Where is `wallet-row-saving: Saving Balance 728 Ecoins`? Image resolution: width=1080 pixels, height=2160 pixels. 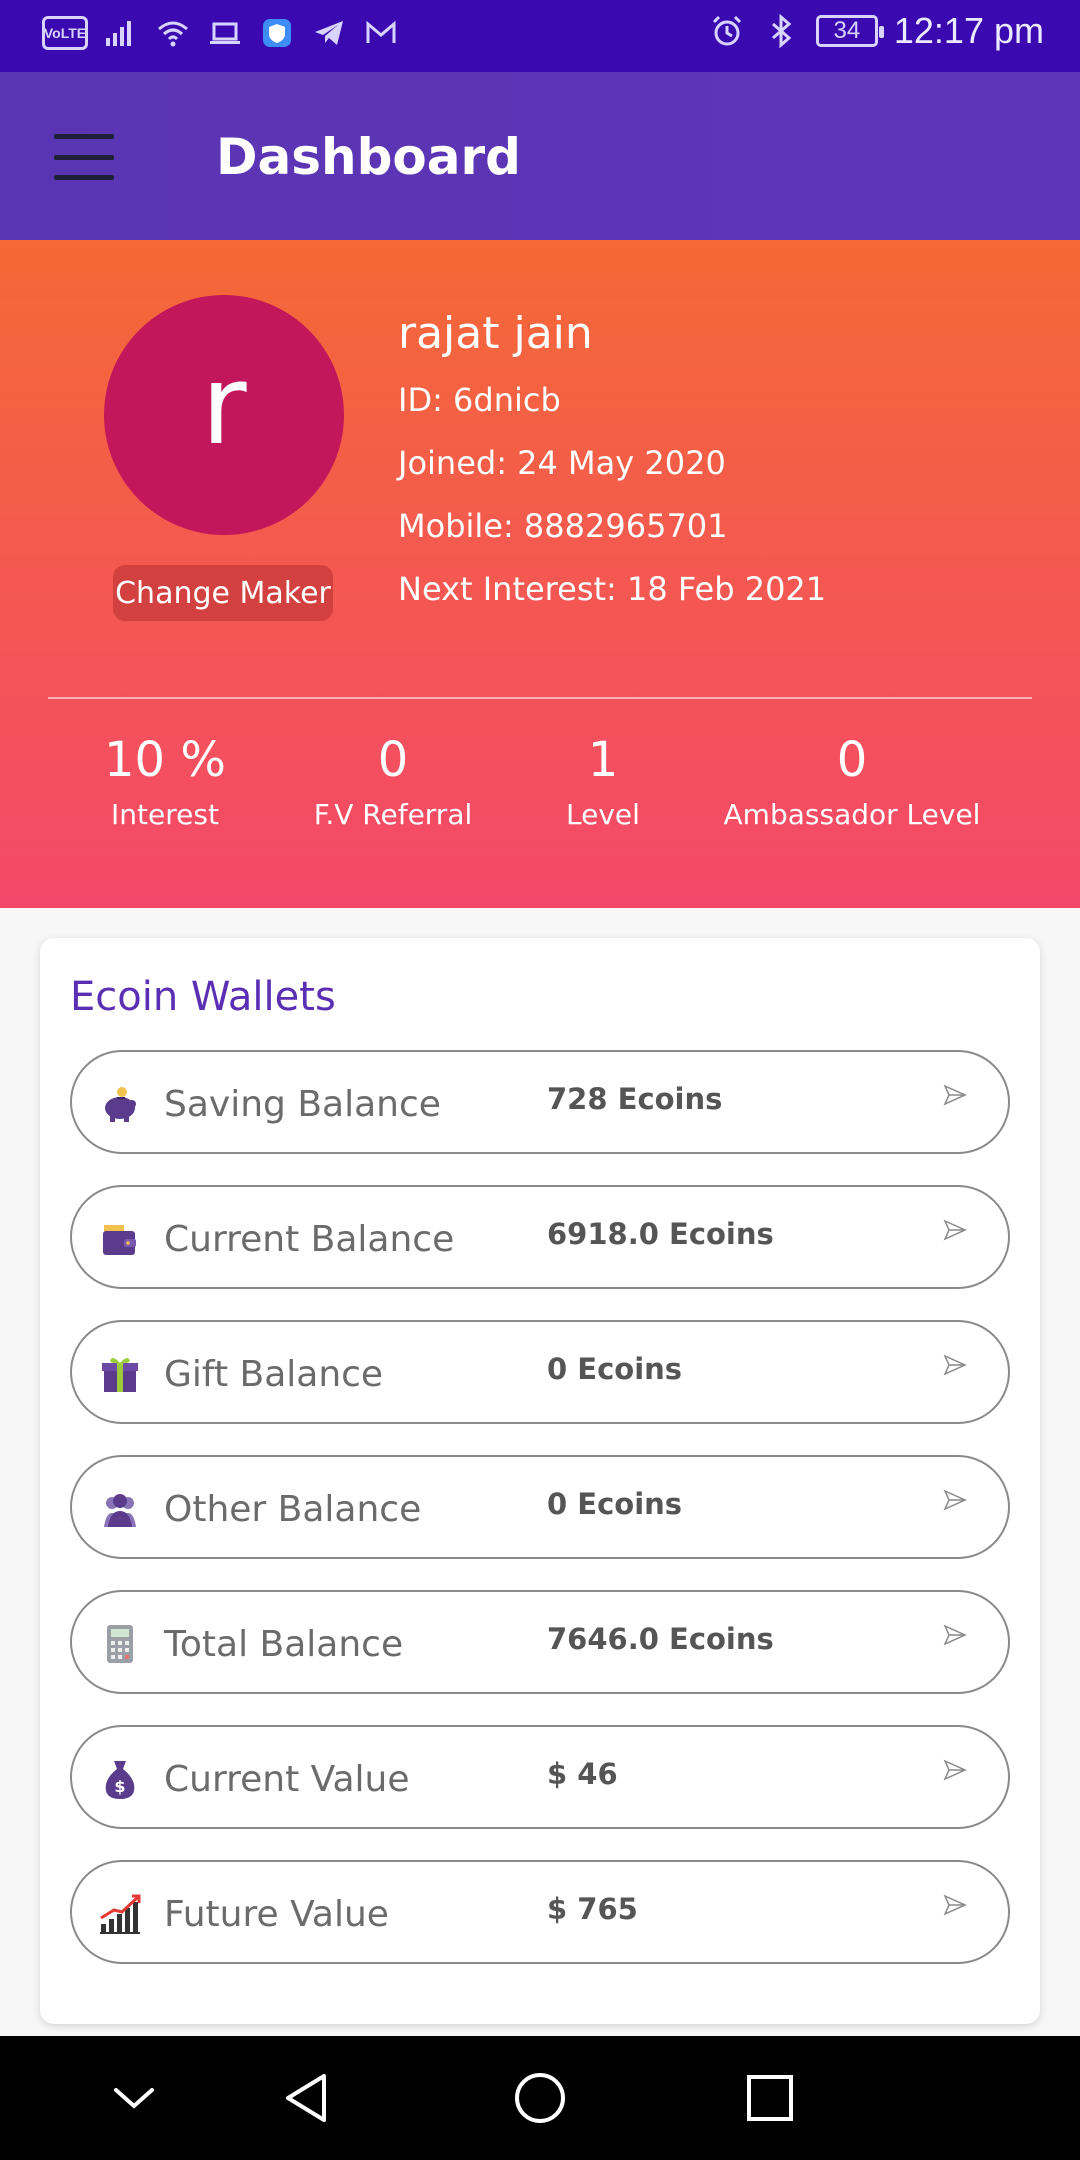 wallet-row-saving: Saving Balance 728 Ecoins is located at coordinates (540, 1102).